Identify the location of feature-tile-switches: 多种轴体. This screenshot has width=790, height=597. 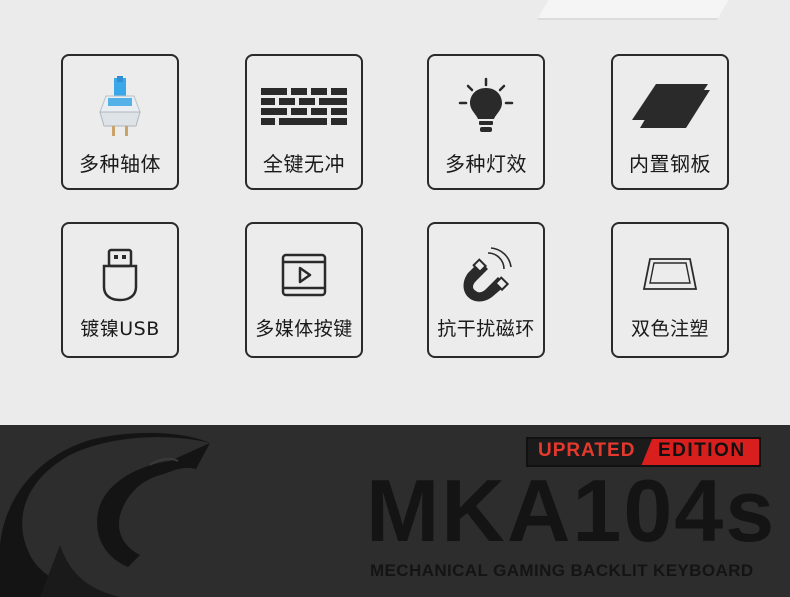
(120, 122).